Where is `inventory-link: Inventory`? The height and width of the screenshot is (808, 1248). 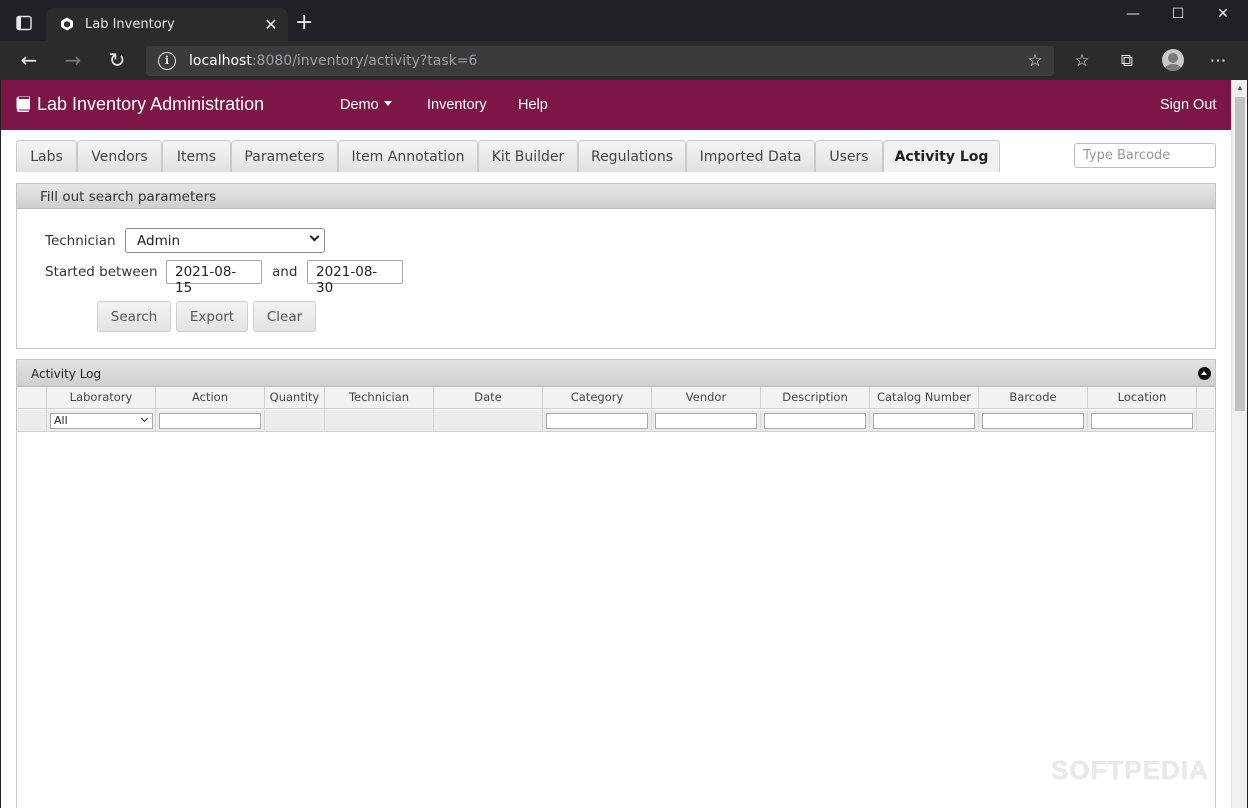 inventory-link: Inventory is located at coordinates (457, 105).